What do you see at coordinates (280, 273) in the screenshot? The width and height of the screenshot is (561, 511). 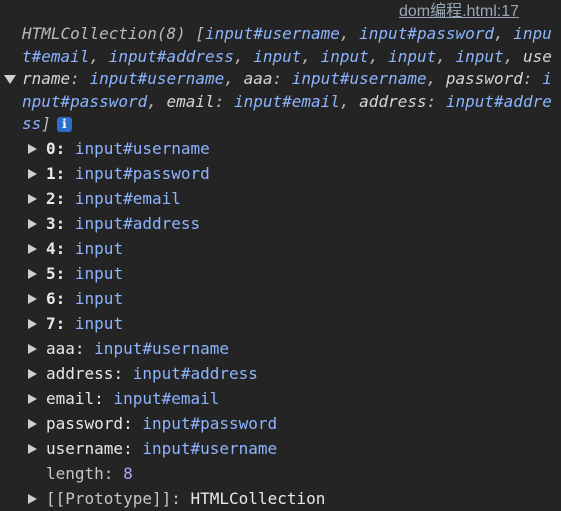 I see `property-row: 5: input` at bounding box center [280, 273].